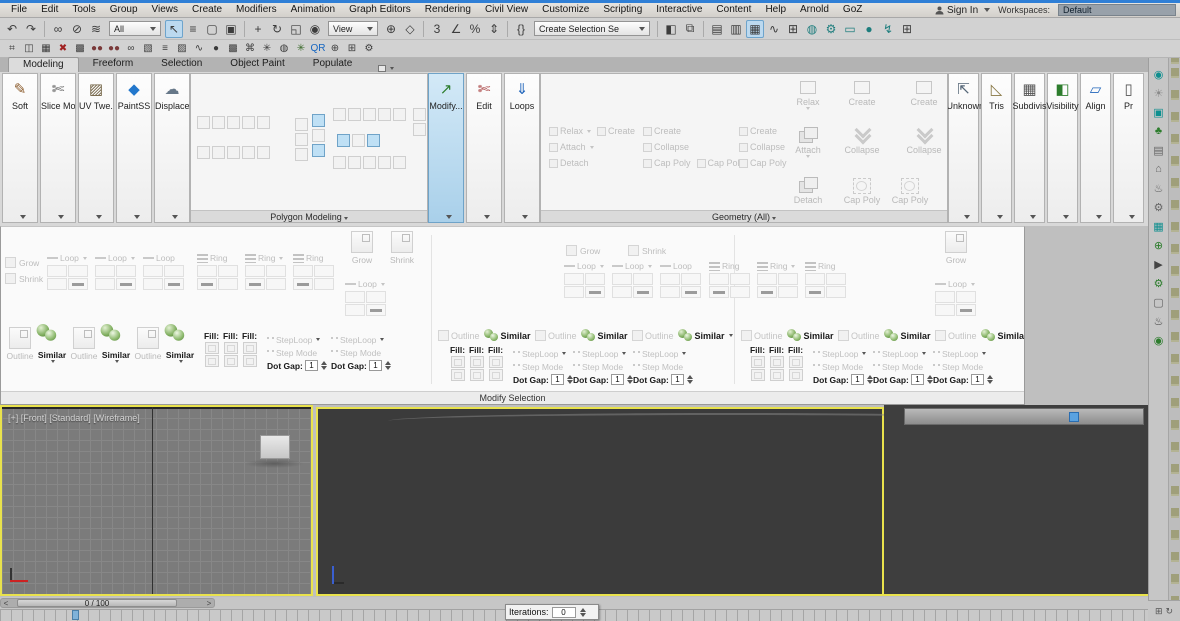 The width and height of the screenshot is (1180, 621). I want to click on named-selection-dropdown: Create Selection Se, so click(592, 28).